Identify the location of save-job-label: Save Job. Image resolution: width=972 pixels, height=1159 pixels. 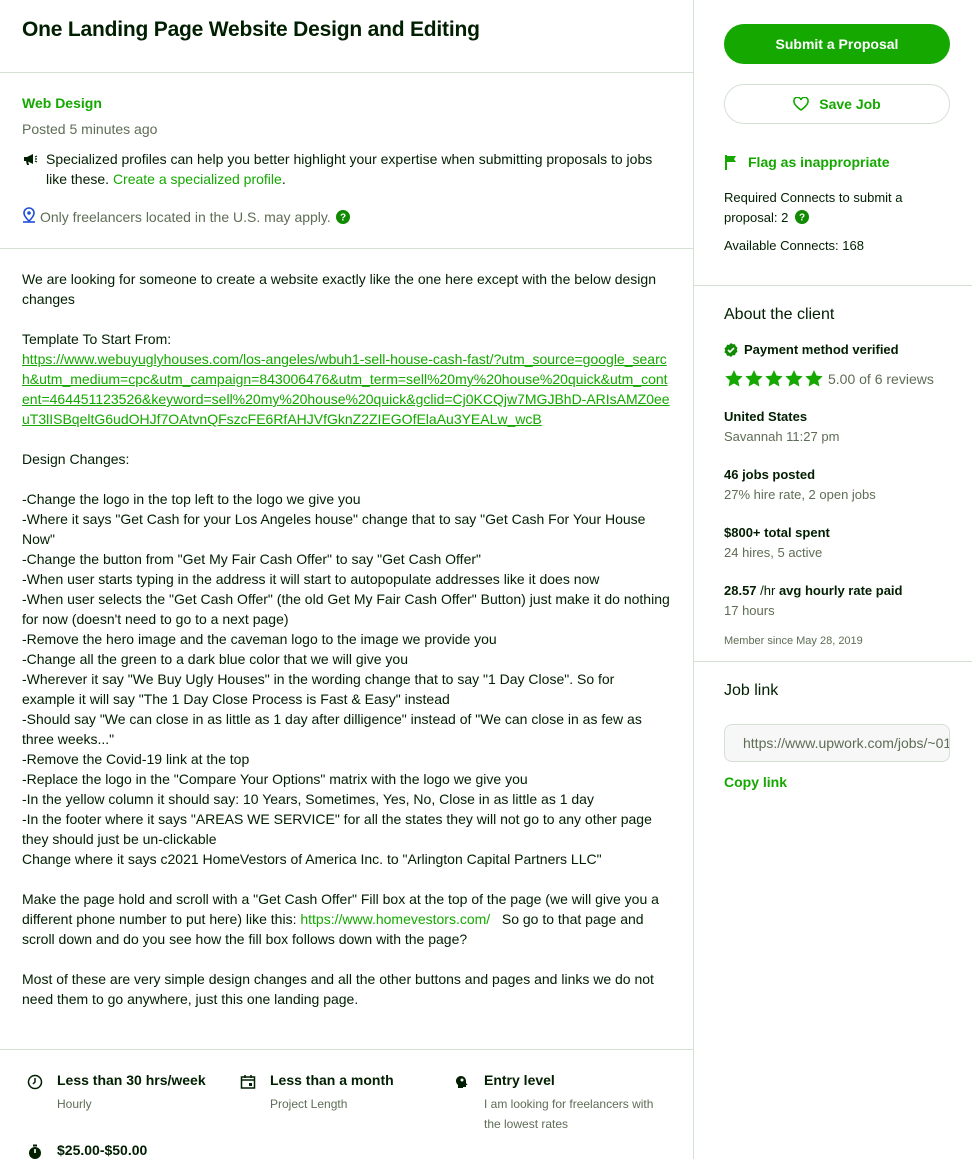
(850, 104).